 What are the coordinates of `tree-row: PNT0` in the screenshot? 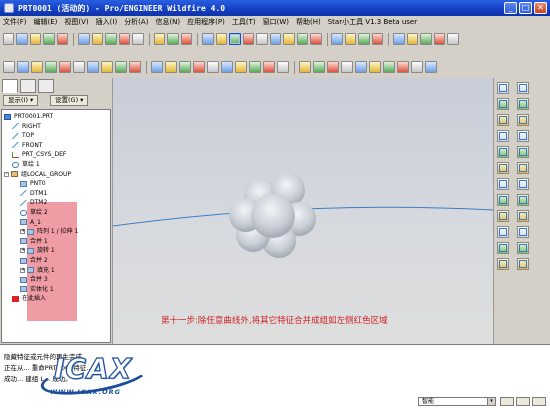 It's located at (33, 183).